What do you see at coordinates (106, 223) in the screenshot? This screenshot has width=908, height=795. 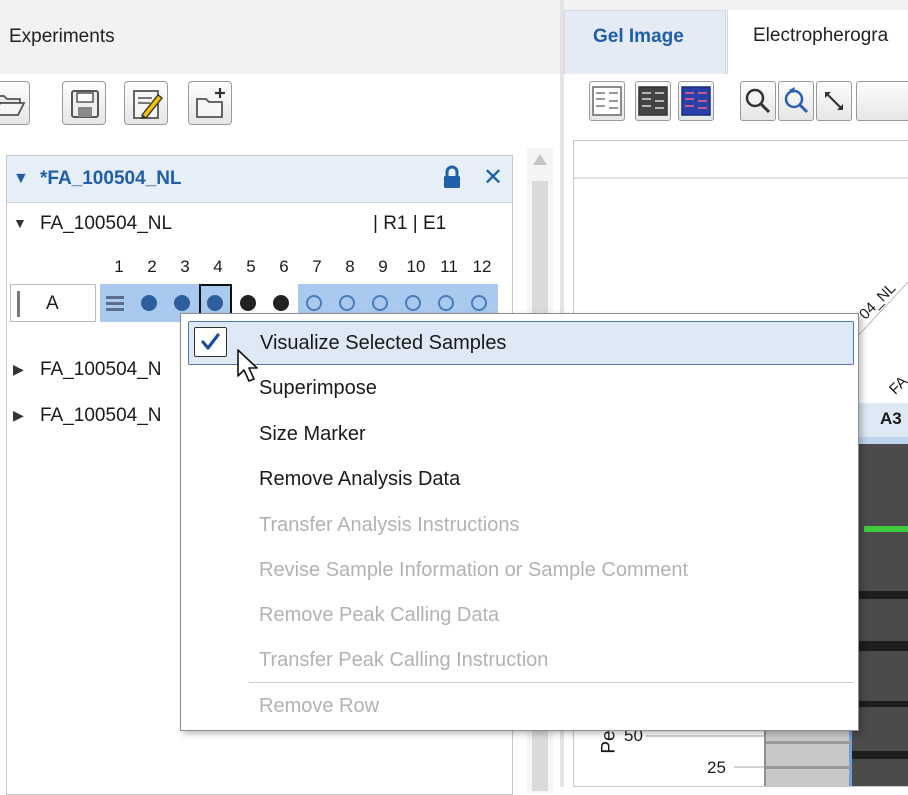 I see `tree-item-label: FA_100504_NL` at bounding box center [106, 223].